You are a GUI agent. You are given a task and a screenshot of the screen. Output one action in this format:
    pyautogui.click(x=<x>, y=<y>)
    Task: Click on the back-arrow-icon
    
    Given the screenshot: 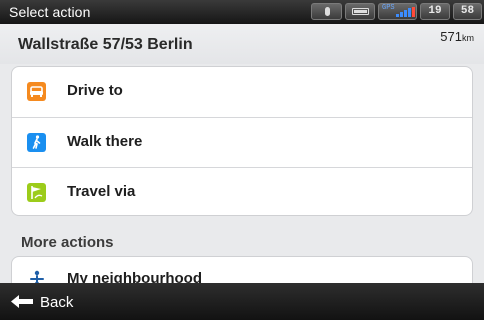 What is the action you would take?
    pyautogui.click(x=22, y=301)
    